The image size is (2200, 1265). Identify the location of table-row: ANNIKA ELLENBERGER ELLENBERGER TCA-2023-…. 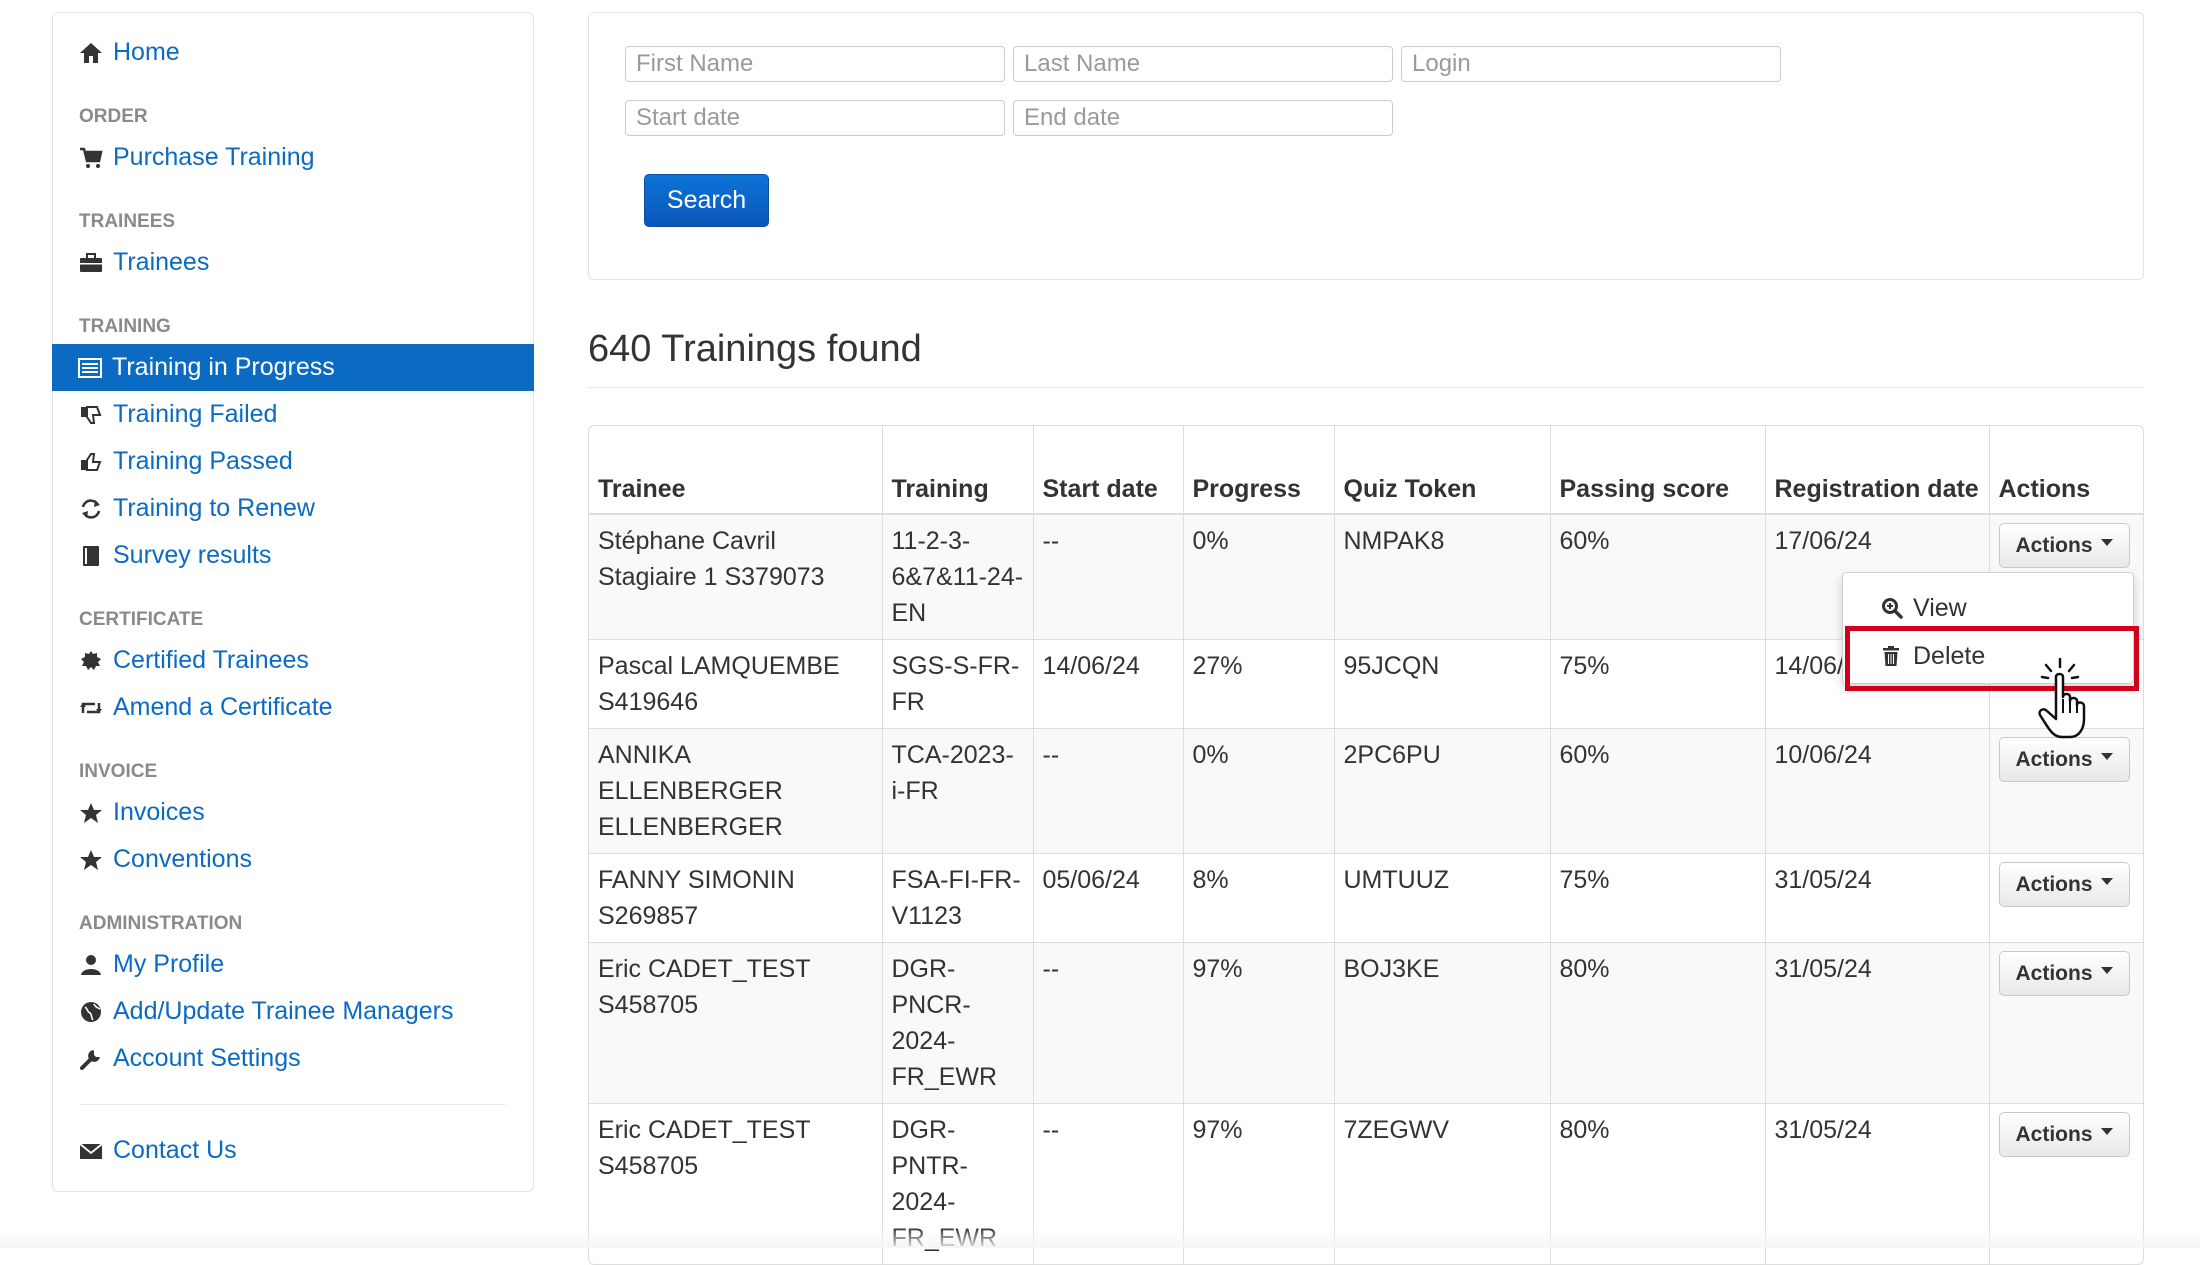
(1366, 791).